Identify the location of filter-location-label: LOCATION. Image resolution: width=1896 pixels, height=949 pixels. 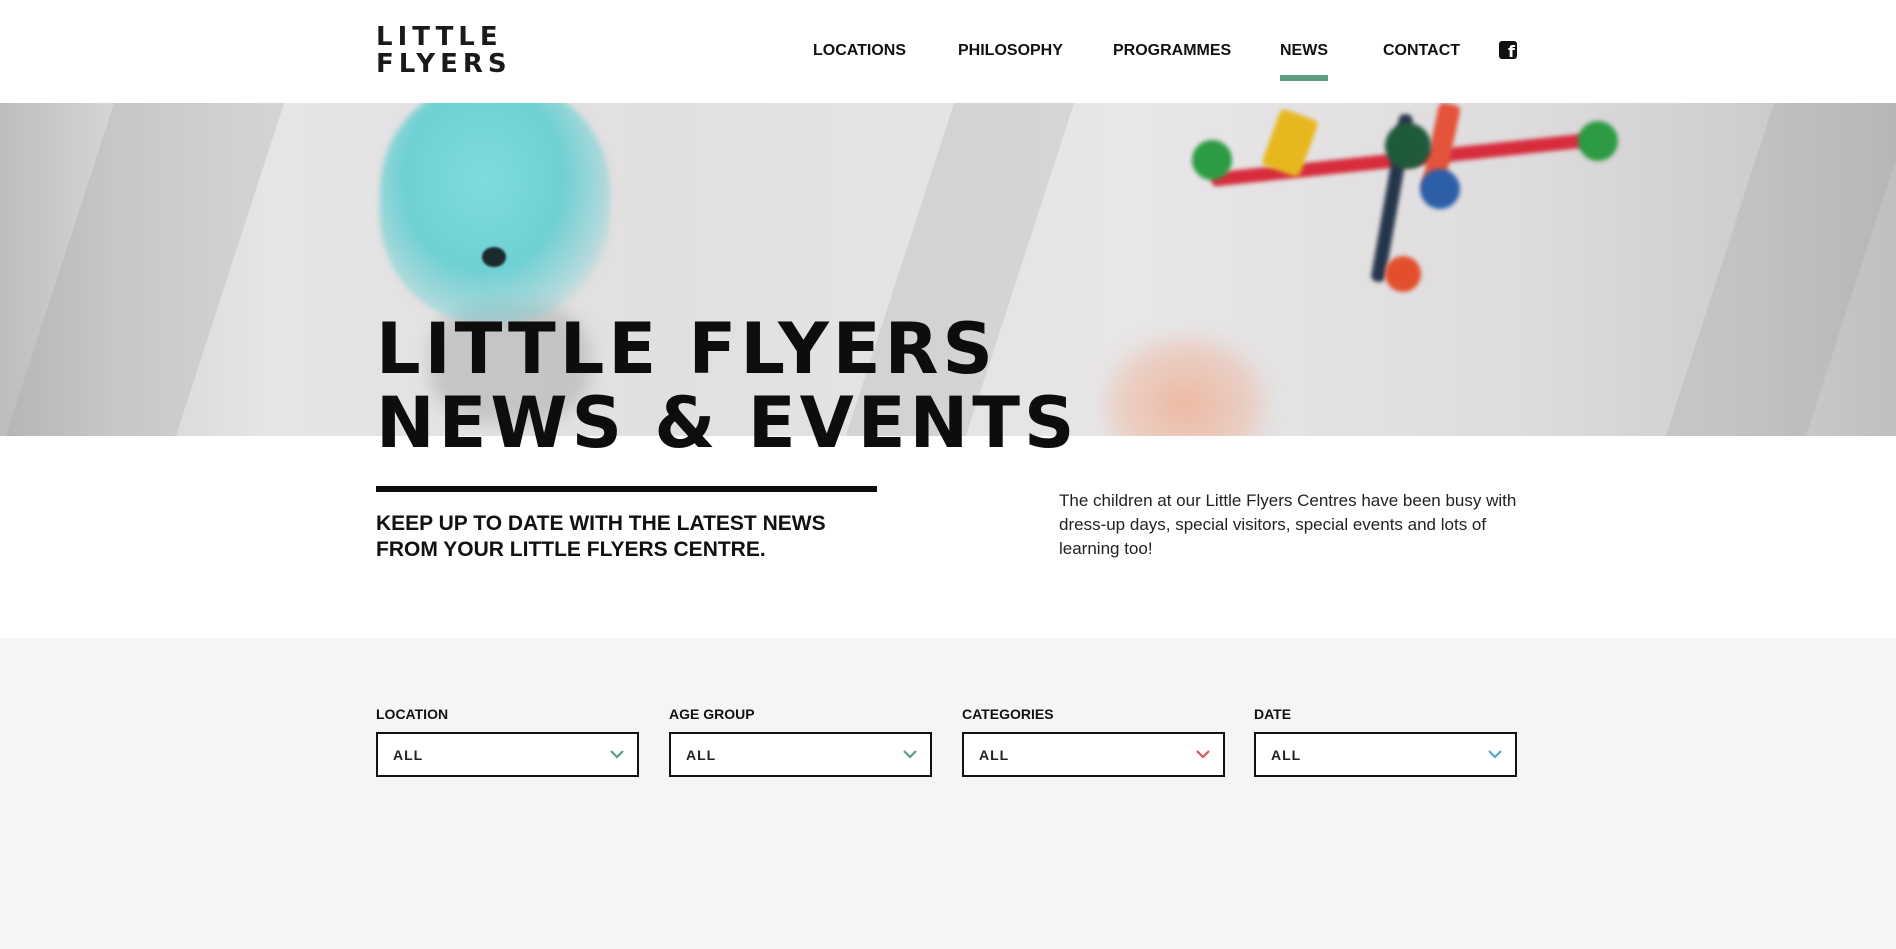
(412, 714).